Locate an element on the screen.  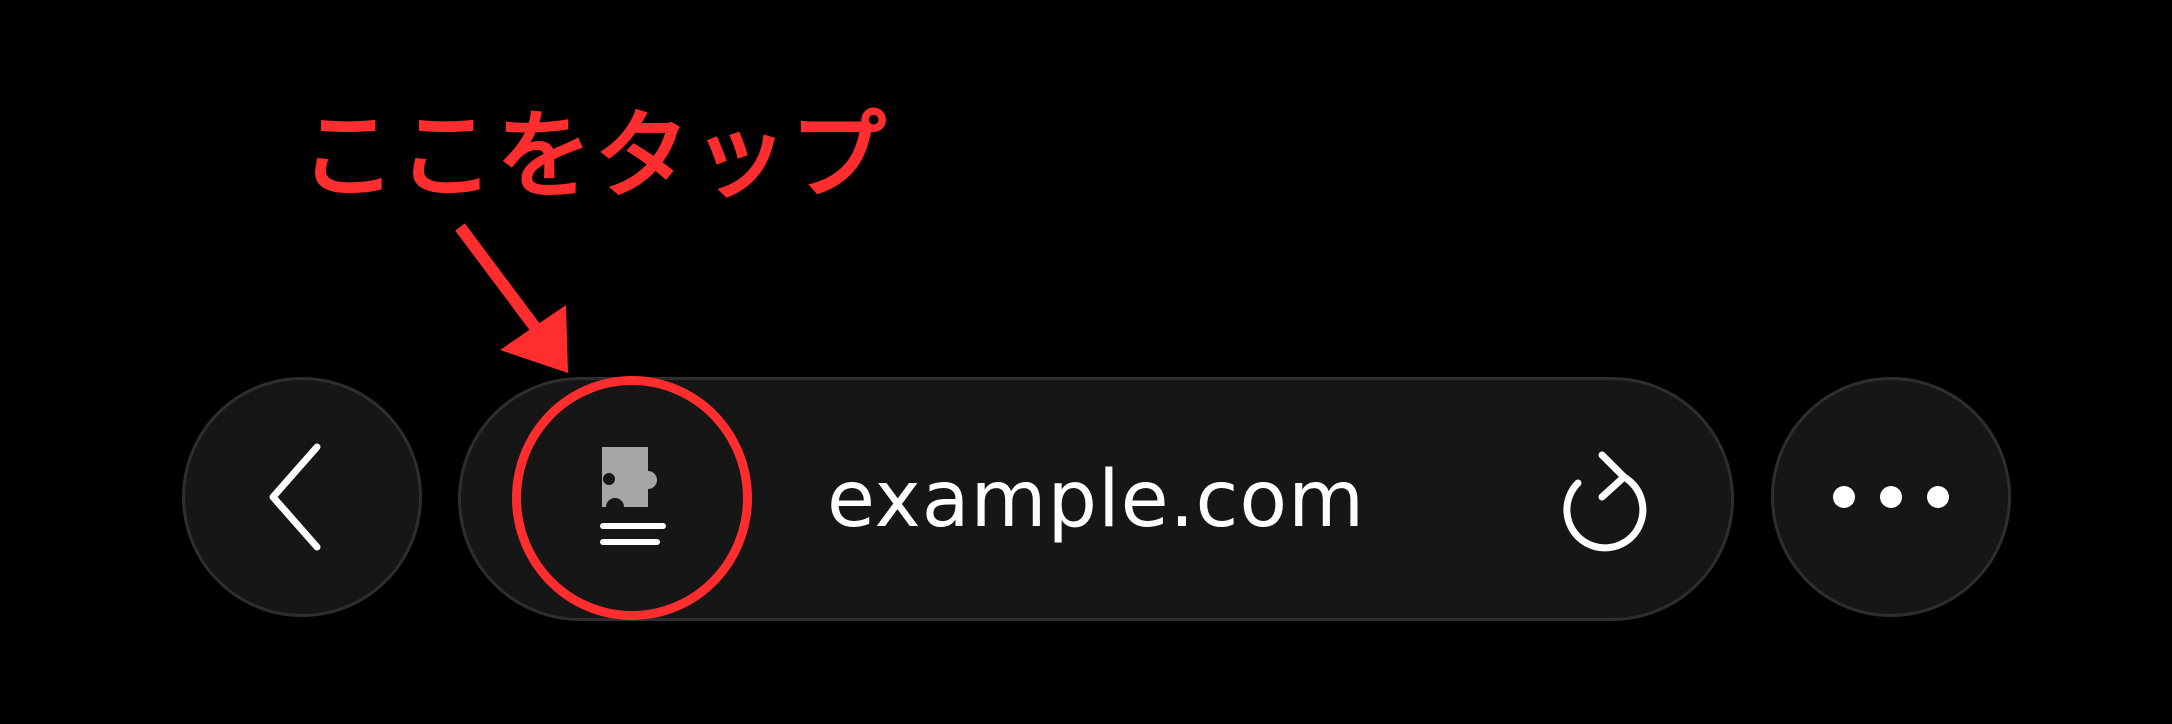
reload-button is located at coordinates (1605, 502).